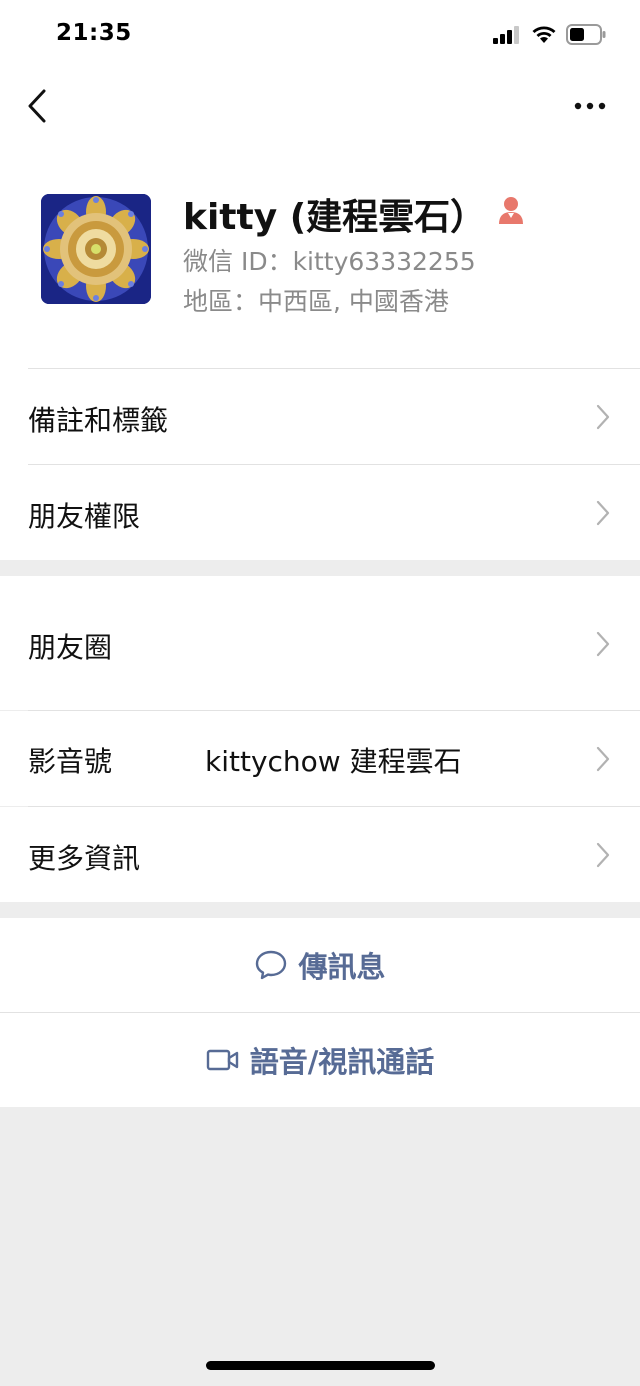  What do you see at coordinates (342, 1062) in the screenshot?
I see `voice-video-call-label: 語音/視訊通話` at bounding box center [342, 1062].